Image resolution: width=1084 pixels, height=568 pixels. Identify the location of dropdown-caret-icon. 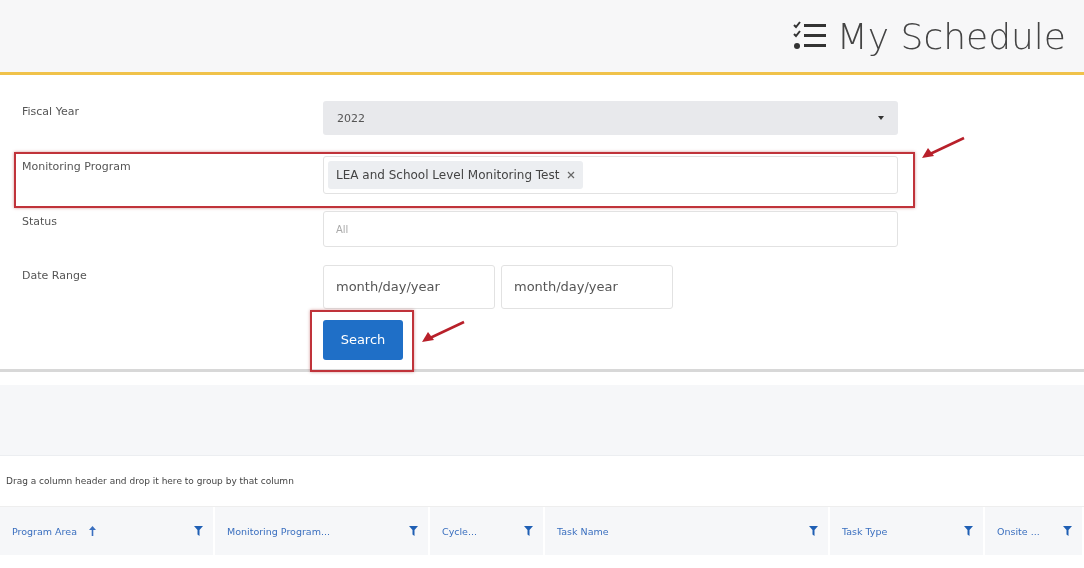
(881, 118).